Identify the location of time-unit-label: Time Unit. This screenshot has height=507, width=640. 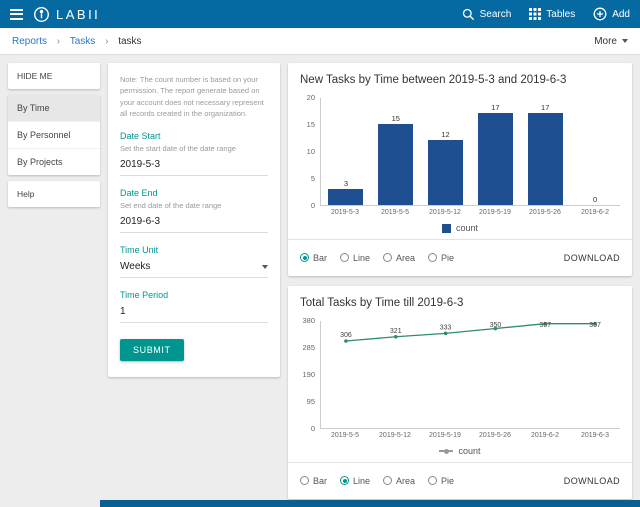
(139, 250).